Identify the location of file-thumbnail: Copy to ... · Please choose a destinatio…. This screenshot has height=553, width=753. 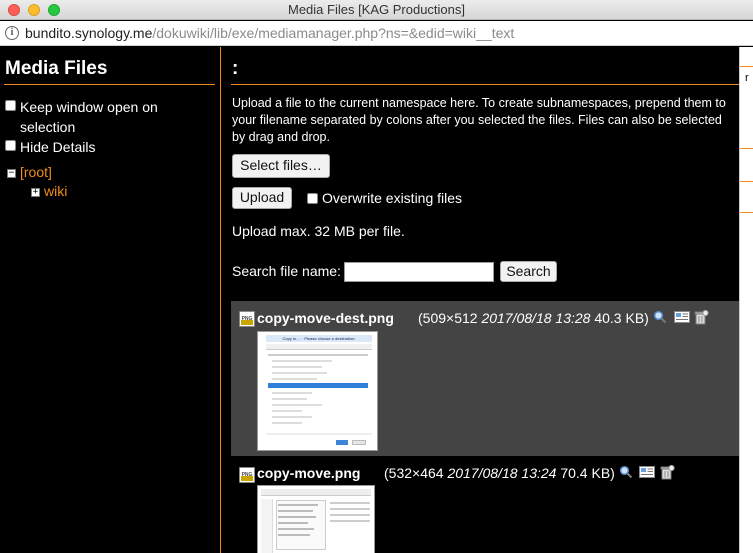
(317, 391).